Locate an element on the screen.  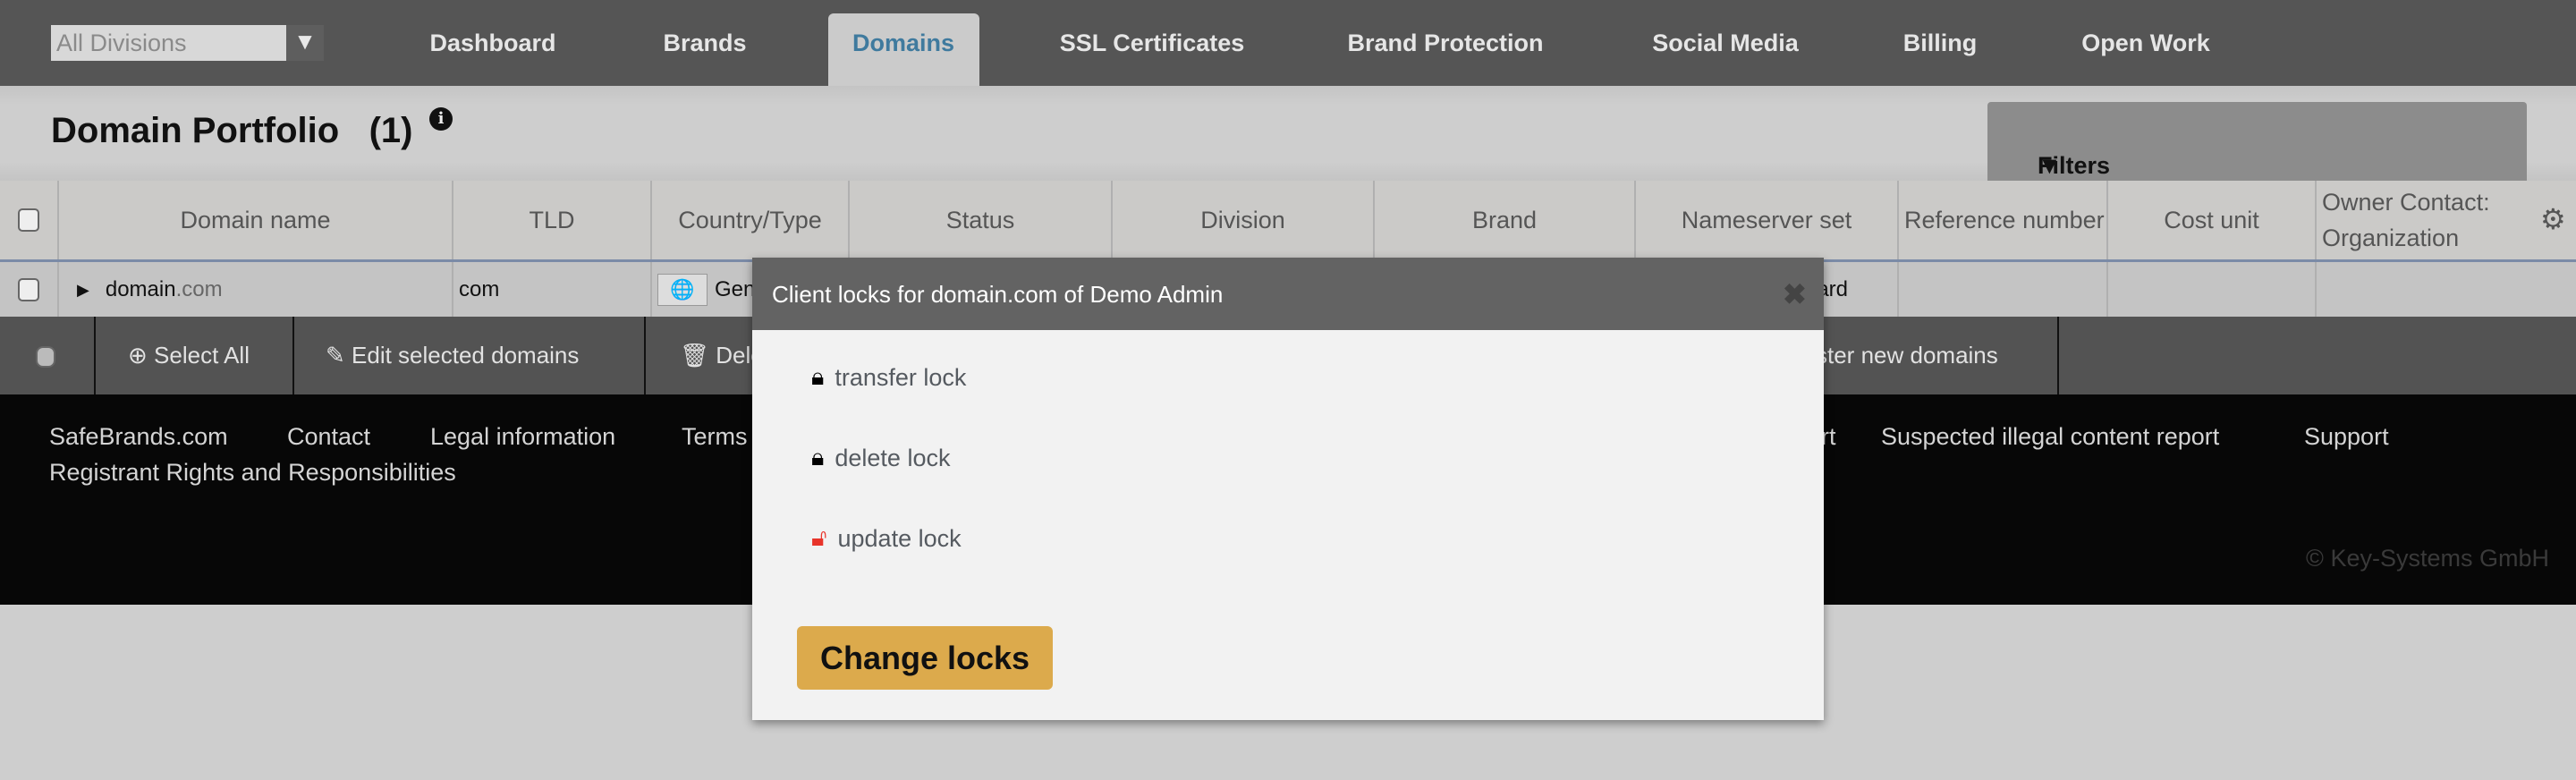
footer-link-registrant-rights: Registrant Rights and Responsibilities is located at coordinates (252, 473).